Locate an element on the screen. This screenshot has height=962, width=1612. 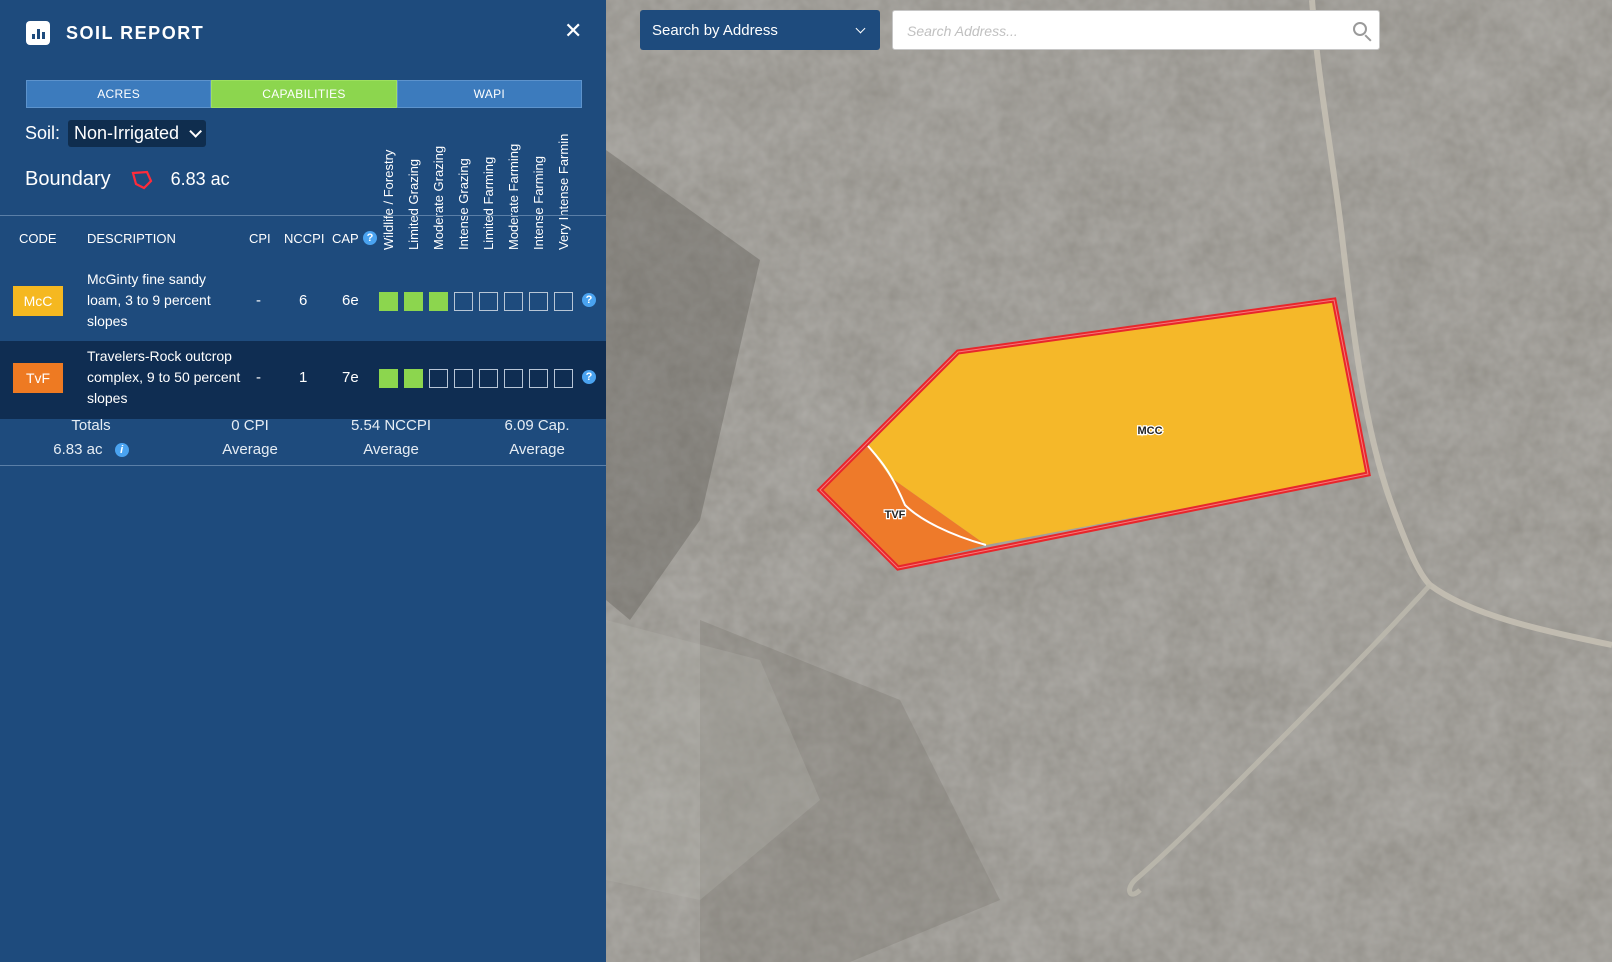
address-search-box is located at coordinates (1136, 30).